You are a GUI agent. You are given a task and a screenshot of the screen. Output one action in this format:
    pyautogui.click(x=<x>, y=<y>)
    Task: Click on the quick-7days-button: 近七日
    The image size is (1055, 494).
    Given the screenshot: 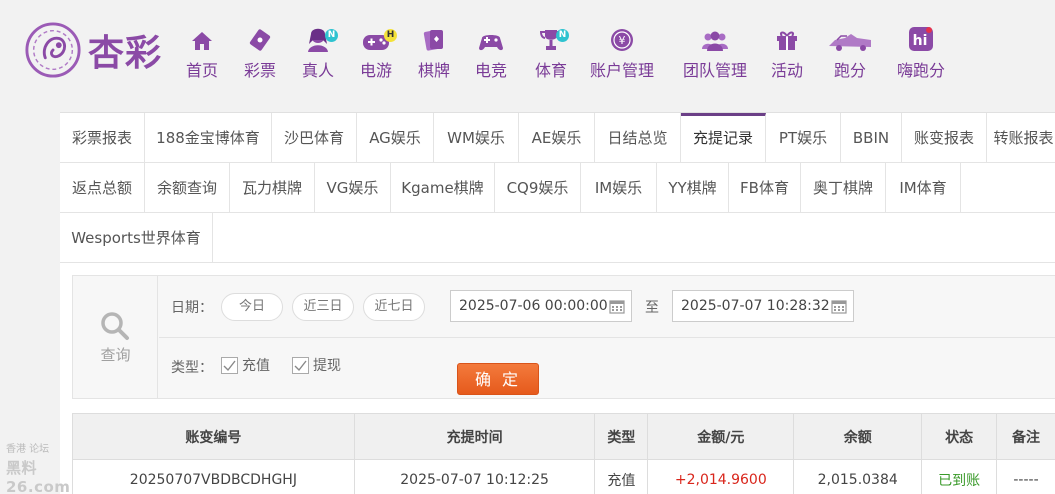 What is the action you would take?
    pyautogui.click(x=394, y=307)
    